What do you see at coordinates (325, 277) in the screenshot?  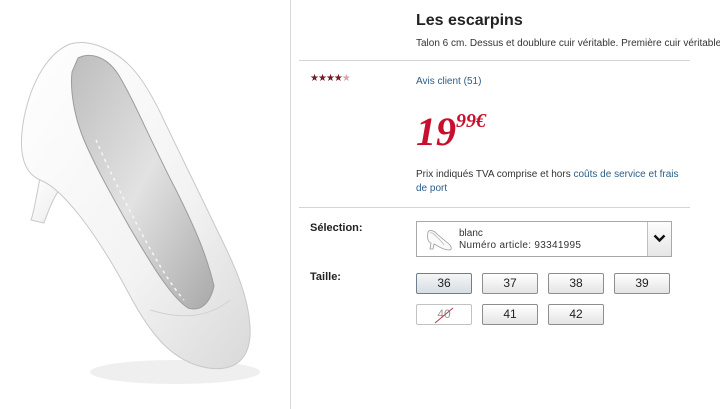 I see `size-label: Taille:` at bounding box center [325, 277].